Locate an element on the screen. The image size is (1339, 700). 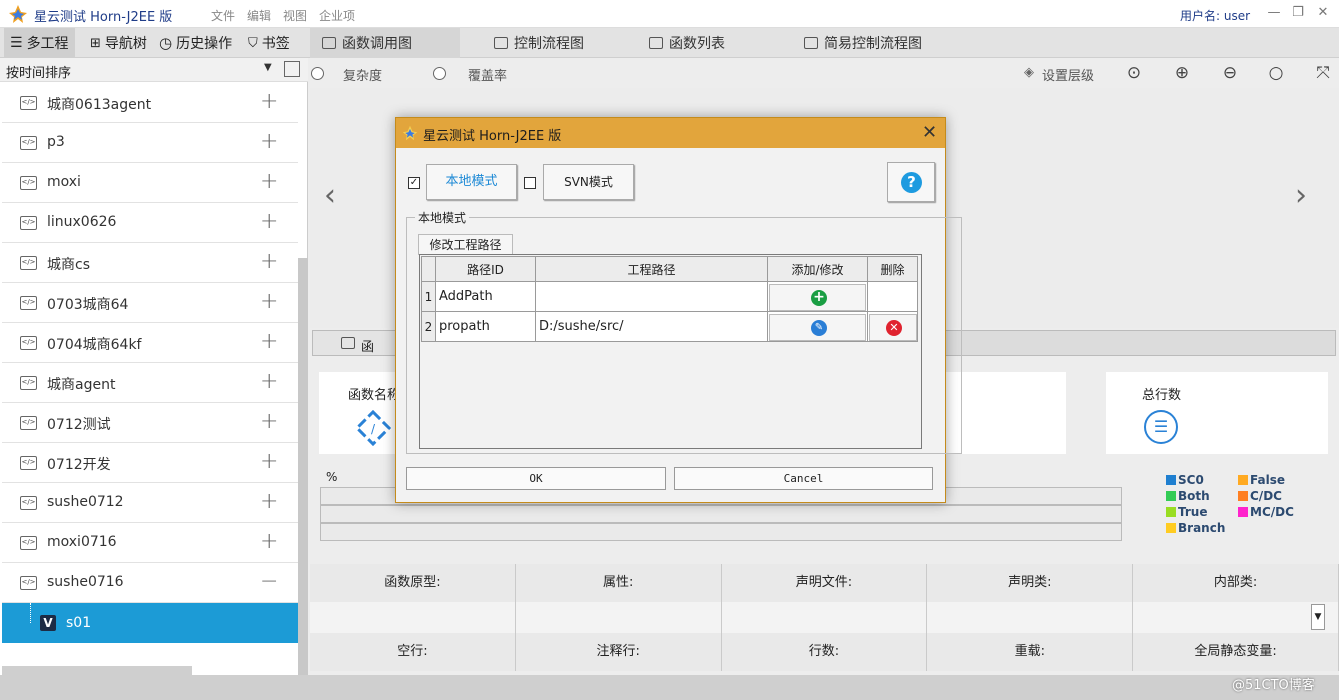
project-item: </> moxi0716 + is located at coordinates (150, 543).